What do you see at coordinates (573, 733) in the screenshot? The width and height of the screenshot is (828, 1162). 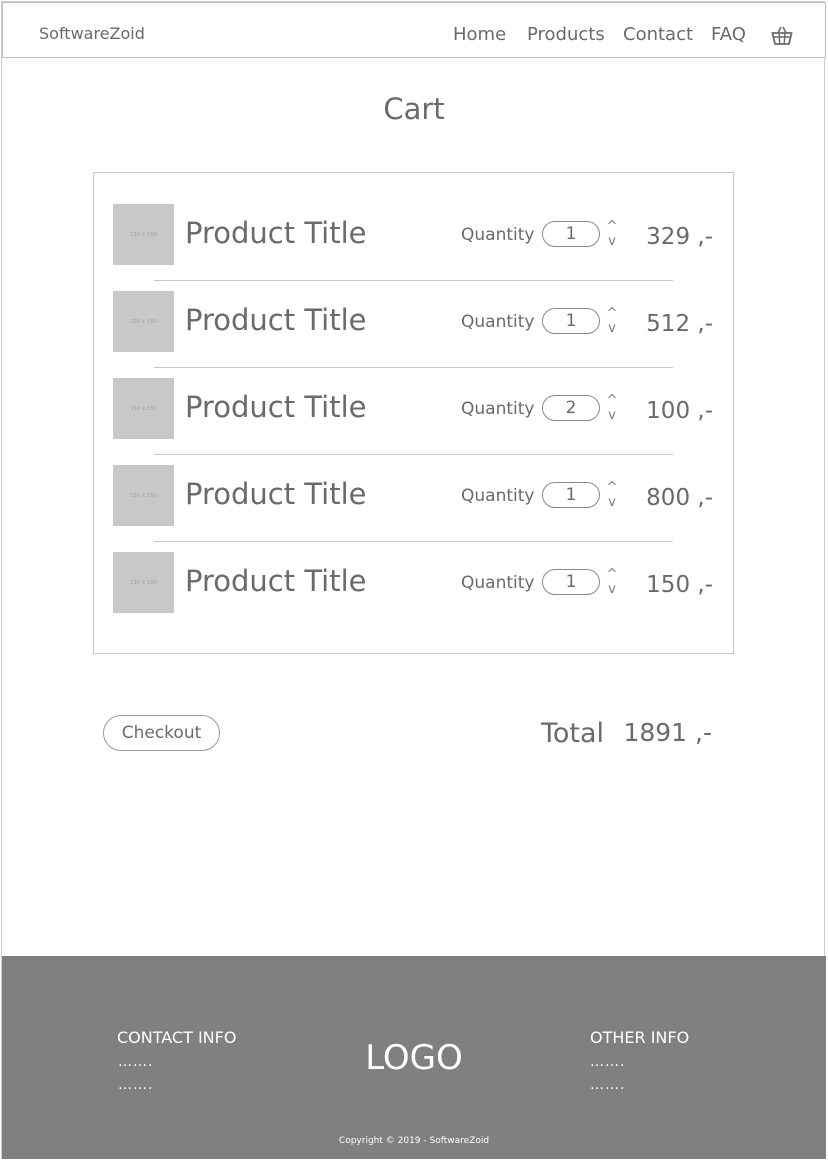 I see `total-label: Total` at bounding box center [573, 733].